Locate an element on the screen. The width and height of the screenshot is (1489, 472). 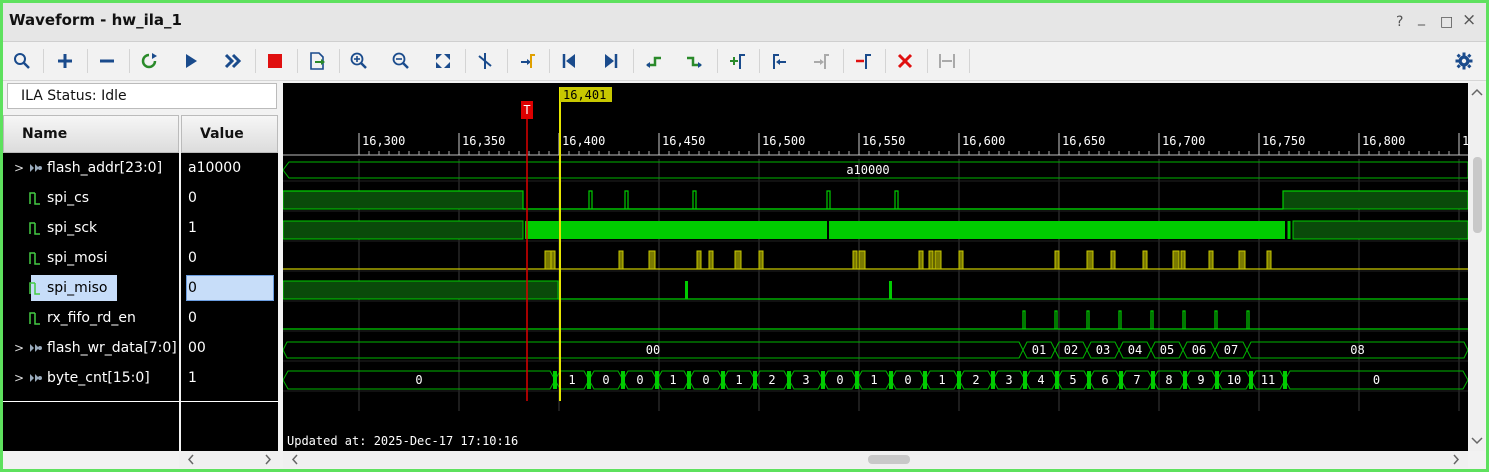
search-icon is located at coordinates (22, 61).